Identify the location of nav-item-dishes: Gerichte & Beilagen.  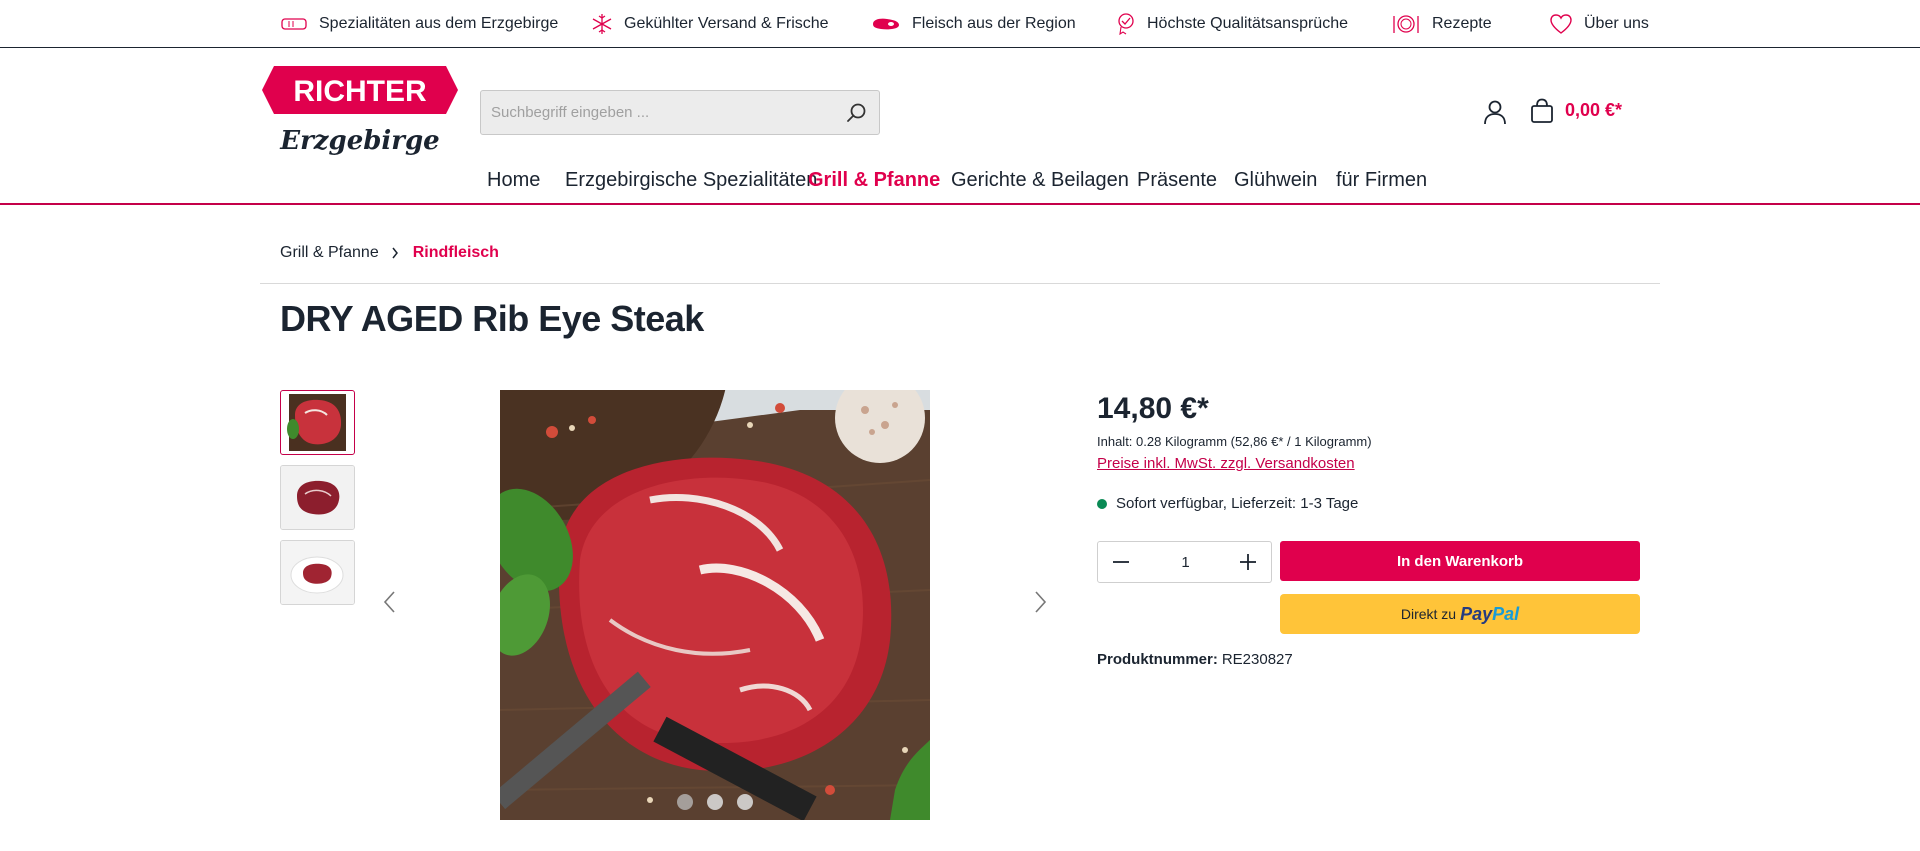
(1040, 180).